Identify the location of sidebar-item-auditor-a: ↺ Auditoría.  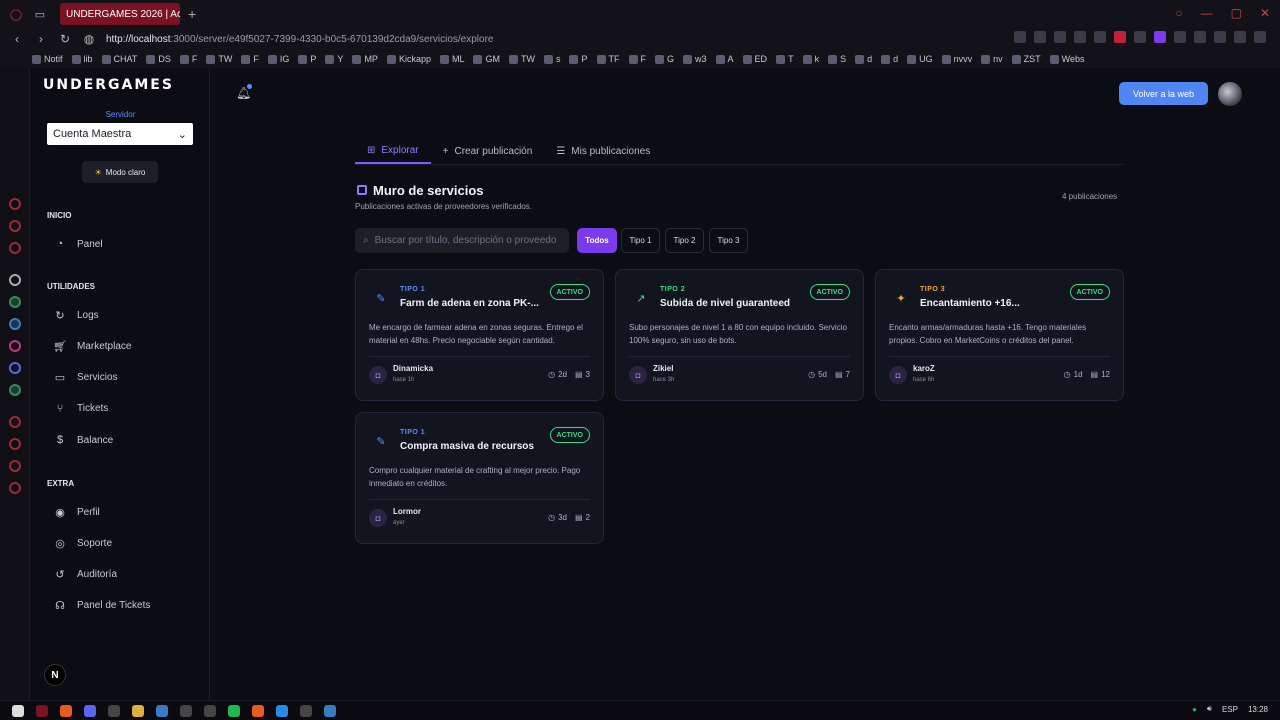
(85, 575).